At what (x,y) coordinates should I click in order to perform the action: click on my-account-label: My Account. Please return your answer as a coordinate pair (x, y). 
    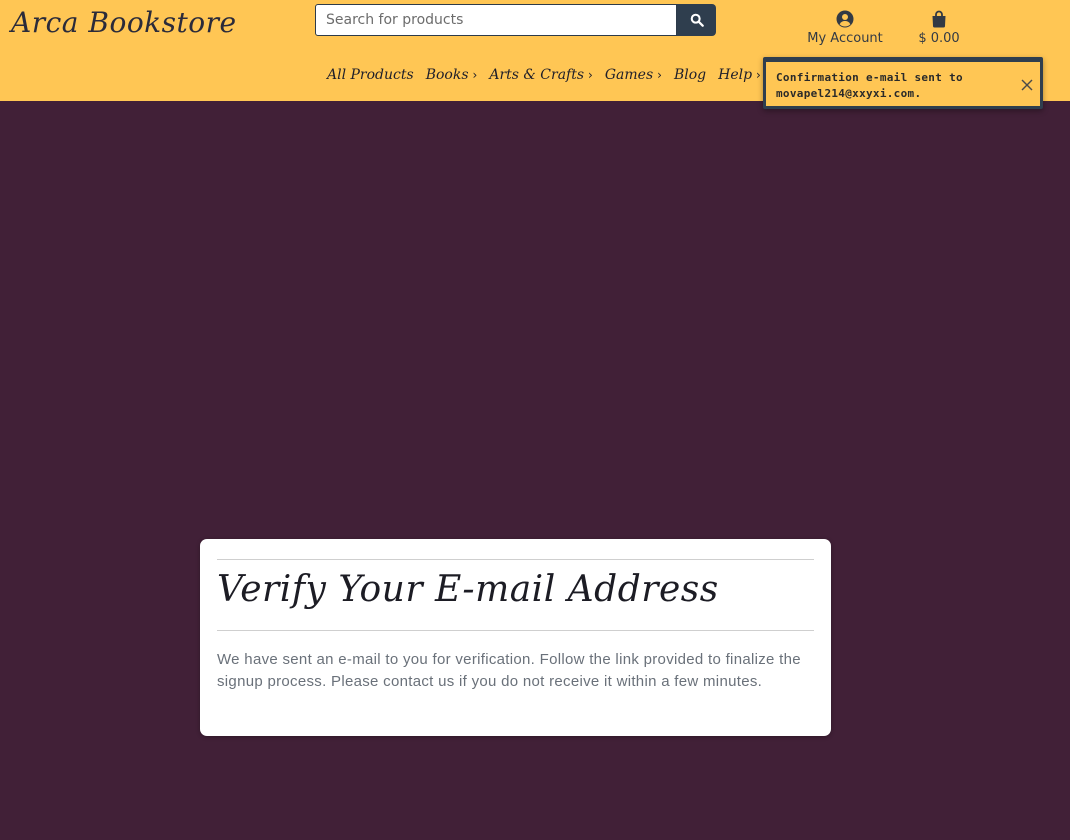
    Looking at the image, I should click on (845, 38).